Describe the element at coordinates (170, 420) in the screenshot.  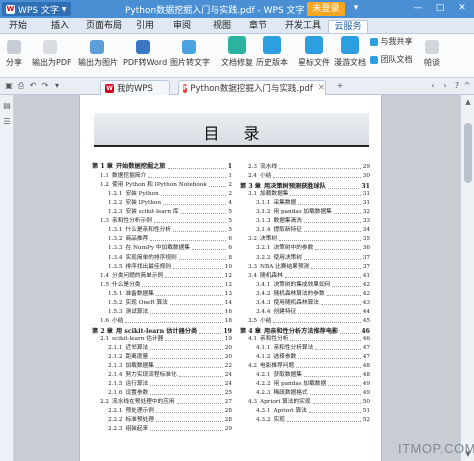
I see `toc-entry-row: 2.2.2 标准预处理 28` at that location.